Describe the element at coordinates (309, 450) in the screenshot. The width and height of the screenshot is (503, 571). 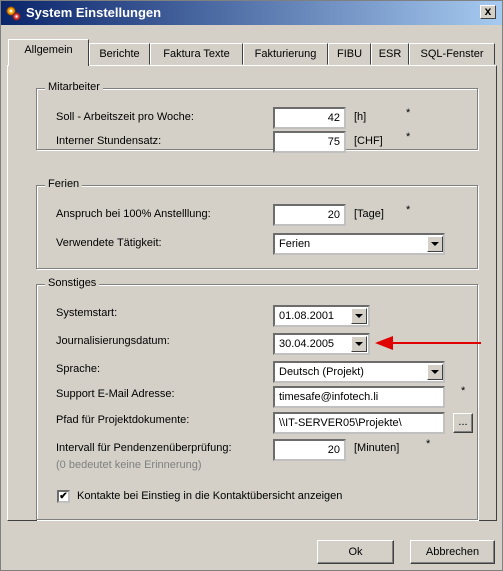
I see `intervall-input: 20` at that location.